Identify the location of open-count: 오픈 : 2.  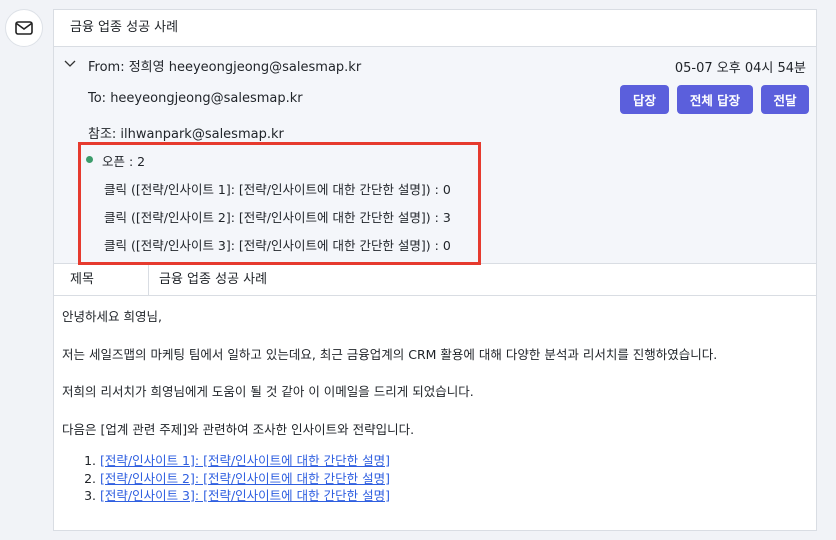
(124, 161).